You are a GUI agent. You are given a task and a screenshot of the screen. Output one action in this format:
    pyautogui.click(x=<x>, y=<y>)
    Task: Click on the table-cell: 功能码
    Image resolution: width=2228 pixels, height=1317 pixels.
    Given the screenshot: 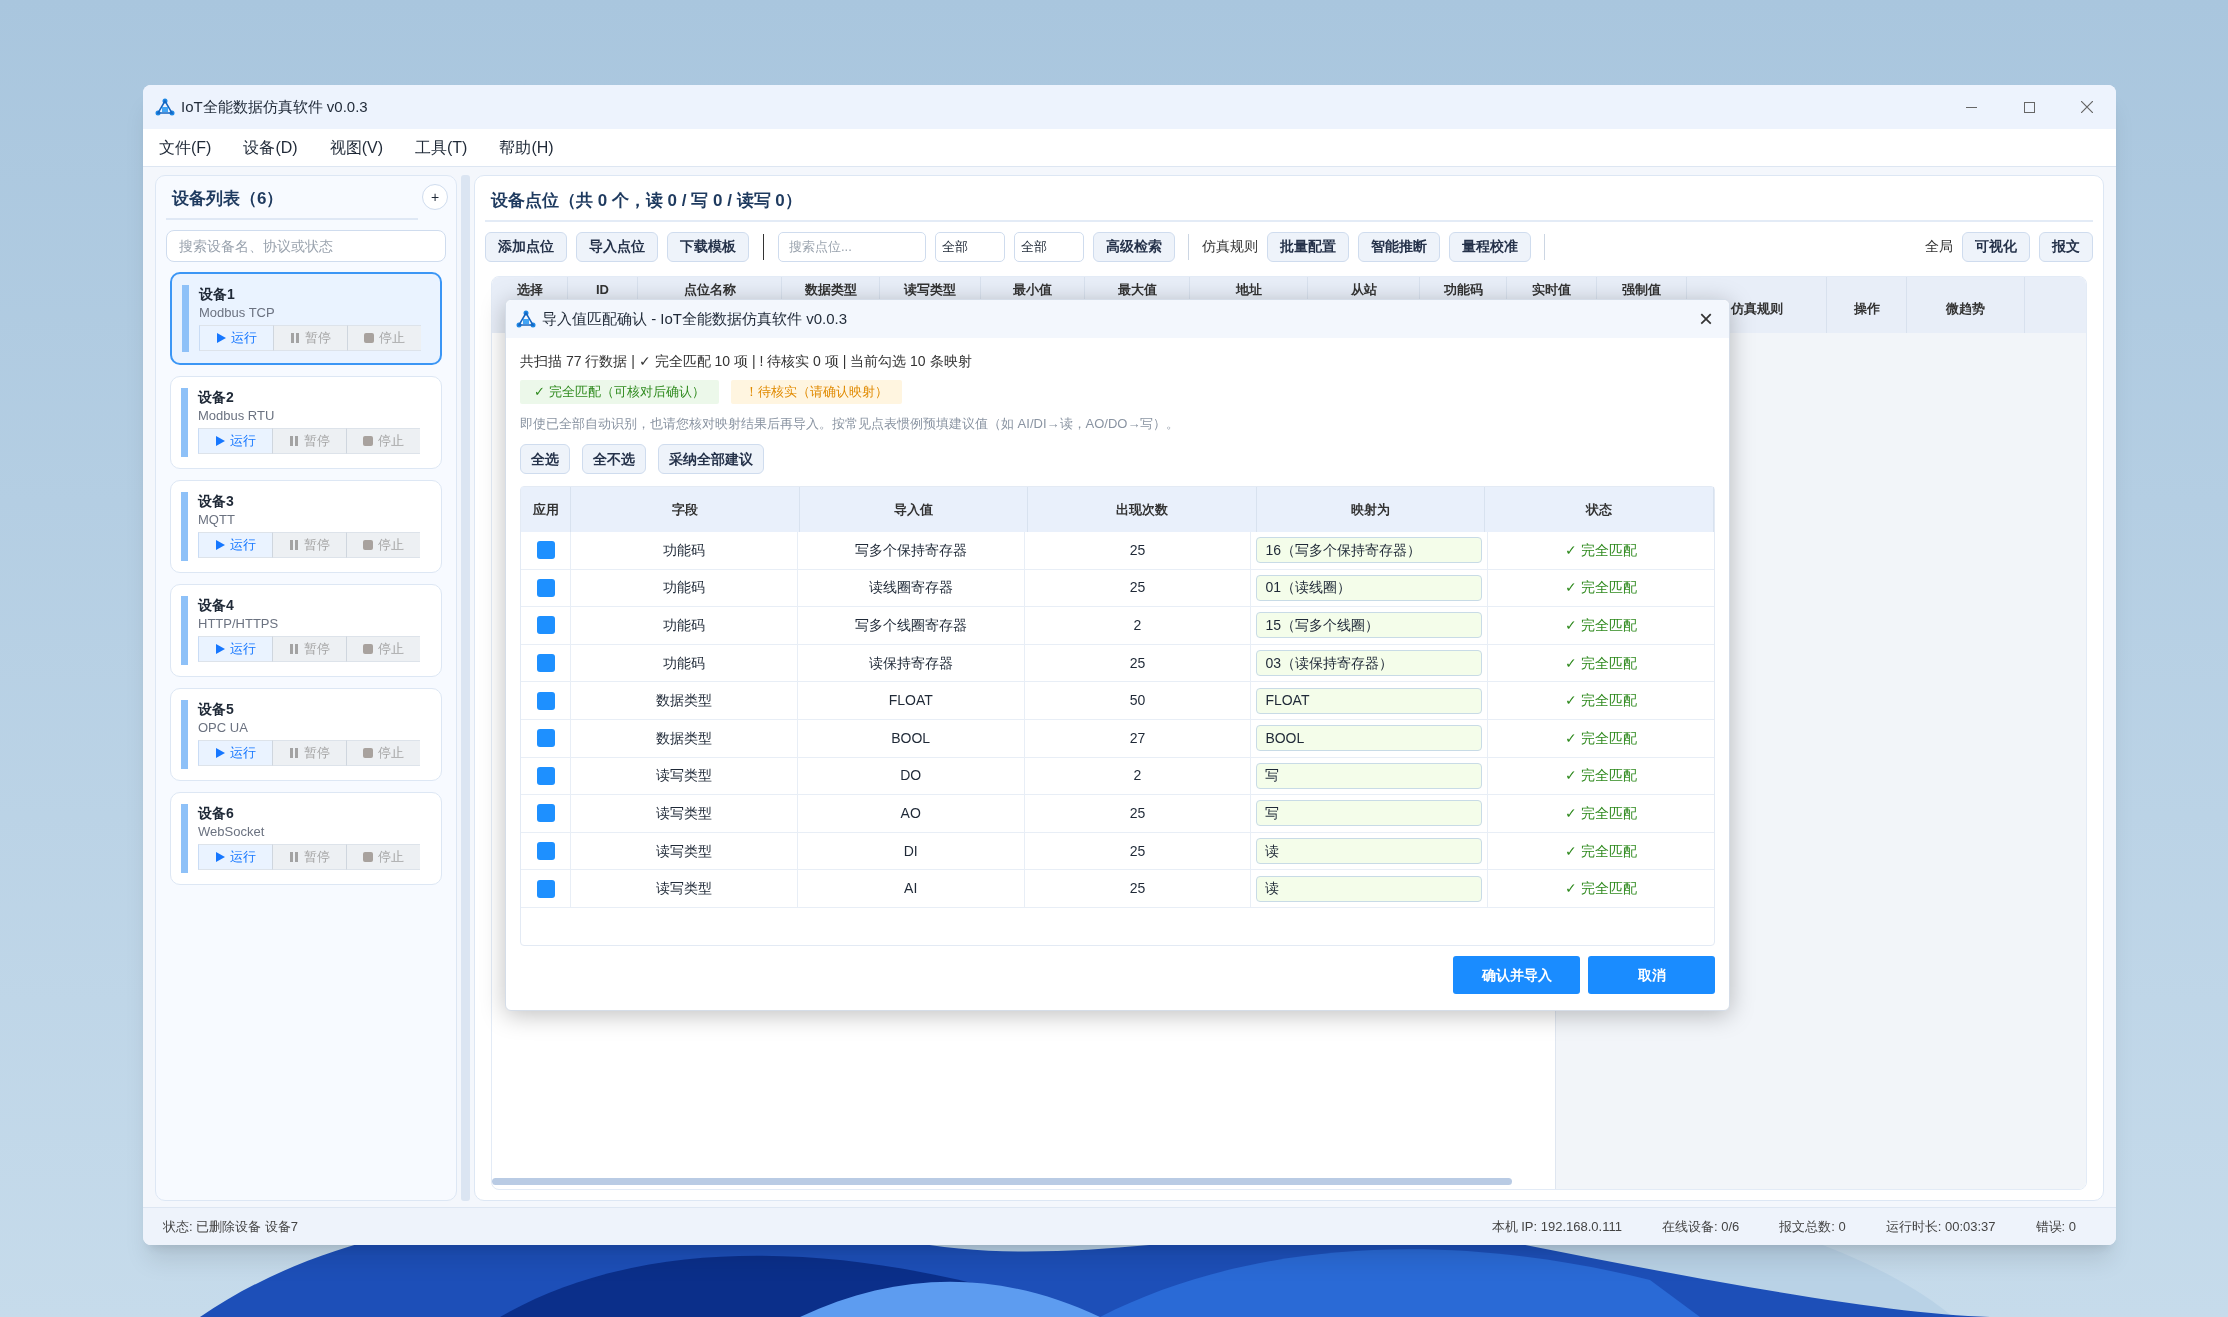 What is the action you would take?
    pyautogui.click(x=684, y=663)
    